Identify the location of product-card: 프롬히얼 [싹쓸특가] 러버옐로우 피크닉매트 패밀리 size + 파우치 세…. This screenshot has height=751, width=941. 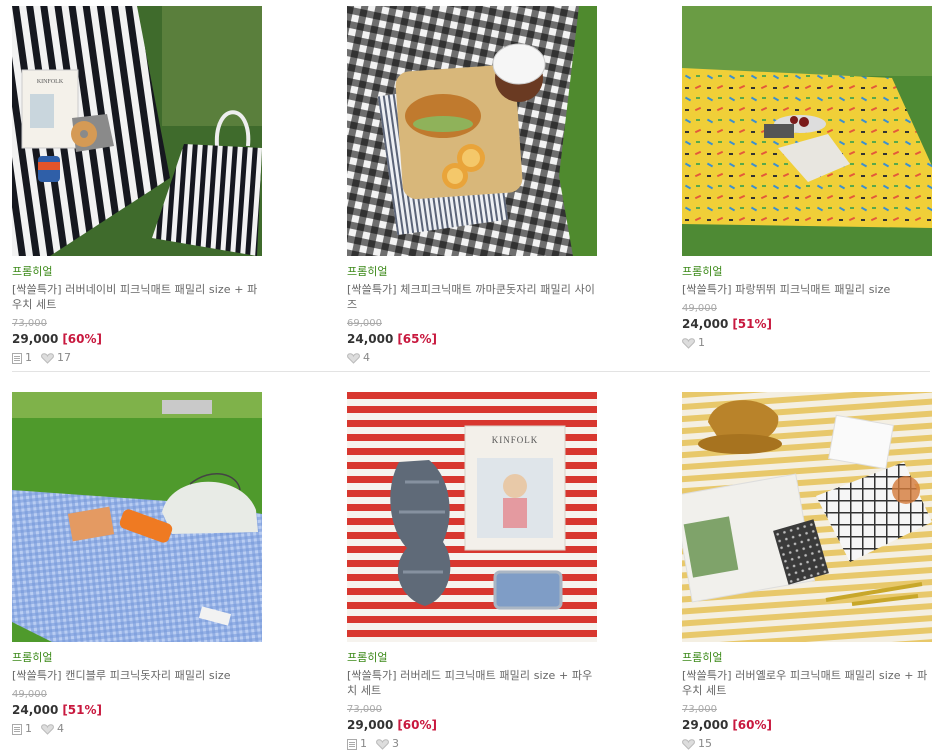
(807, 571).